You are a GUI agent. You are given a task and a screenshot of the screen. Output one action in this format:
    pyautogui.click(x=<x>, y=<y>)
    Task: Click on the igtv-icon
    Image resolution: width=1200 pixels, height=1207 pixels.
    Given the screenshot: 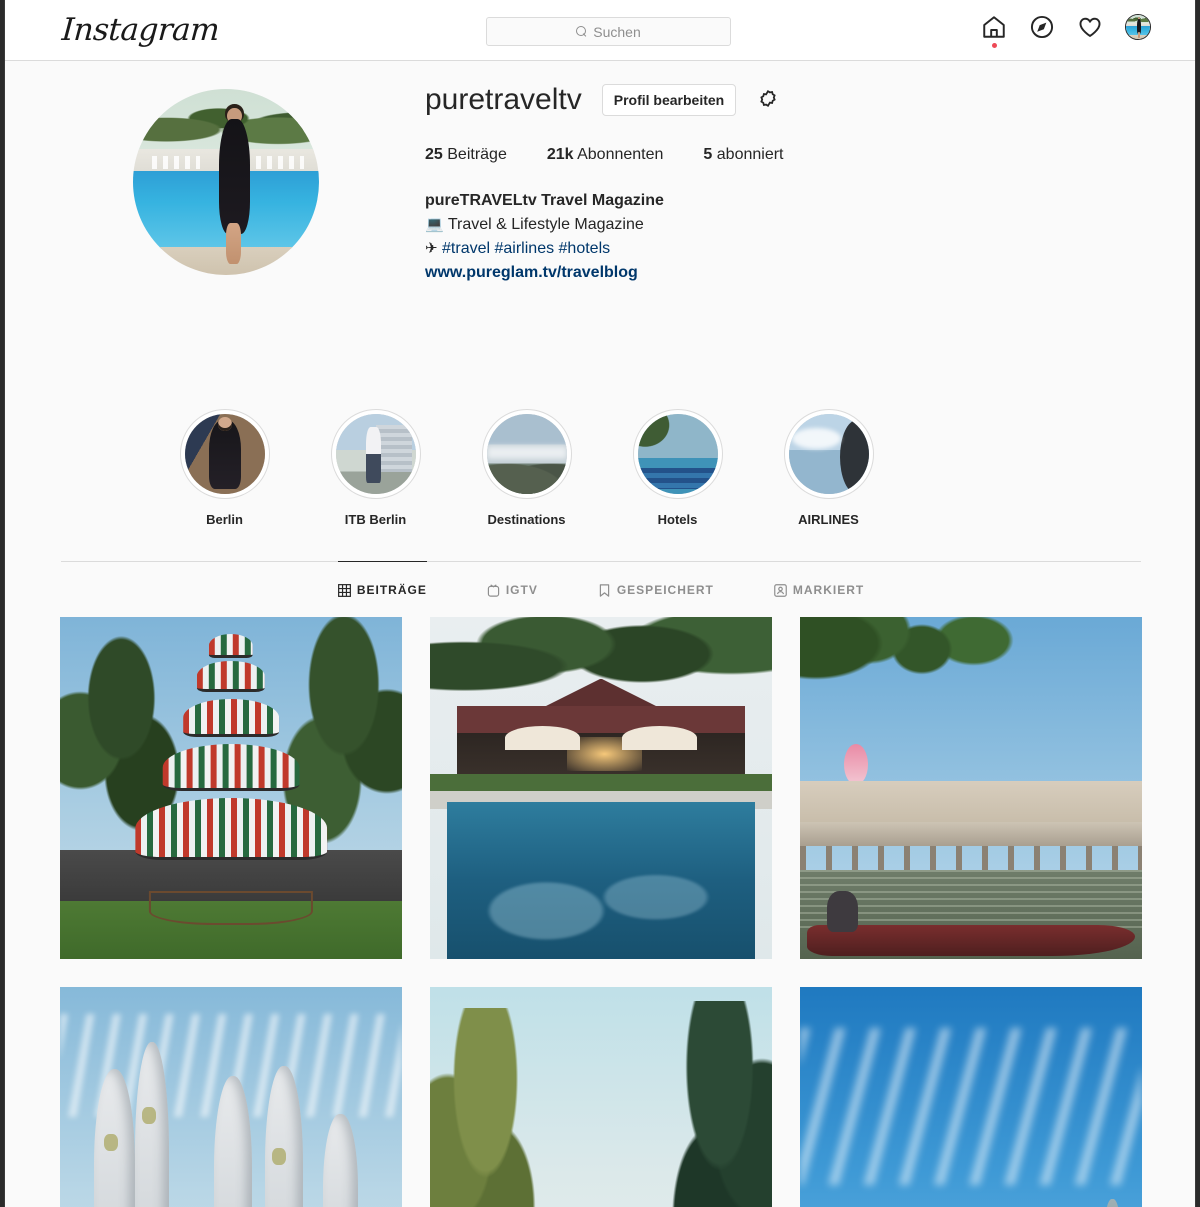 What is the action you would take?
    pyautogui.click(x=493, y=590)
    